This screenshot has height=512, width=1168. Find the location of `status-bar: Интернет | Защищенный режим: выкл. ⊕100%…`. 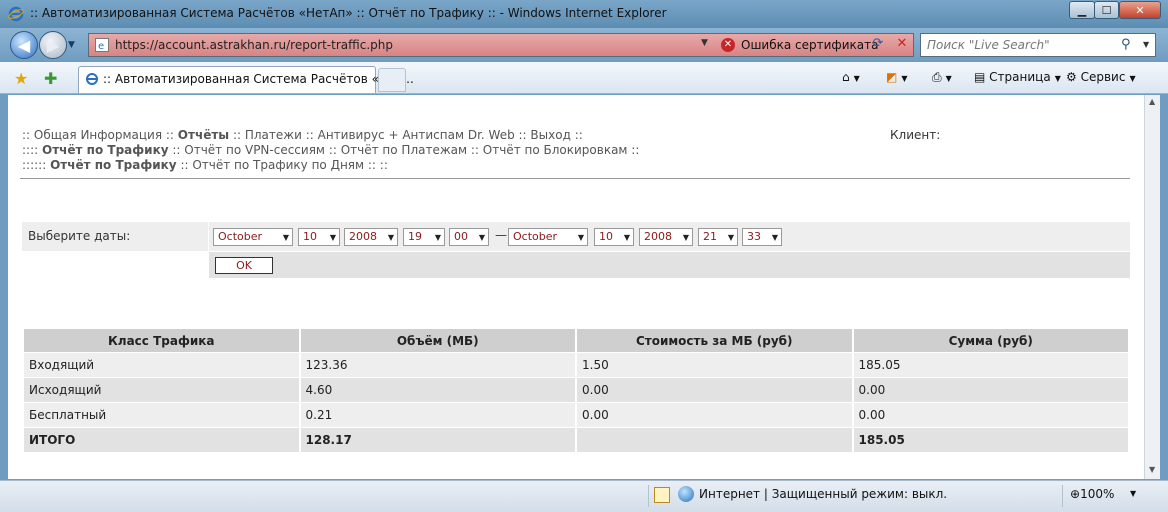

status-bar: Интернет | Защищенный режим: выкл. ⊕100%… is located at coordinates (584, 496).